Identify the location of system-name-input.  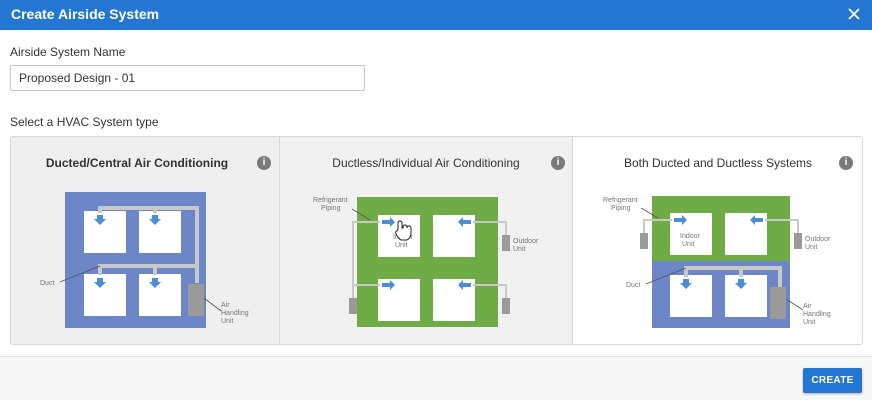
(187, 78).